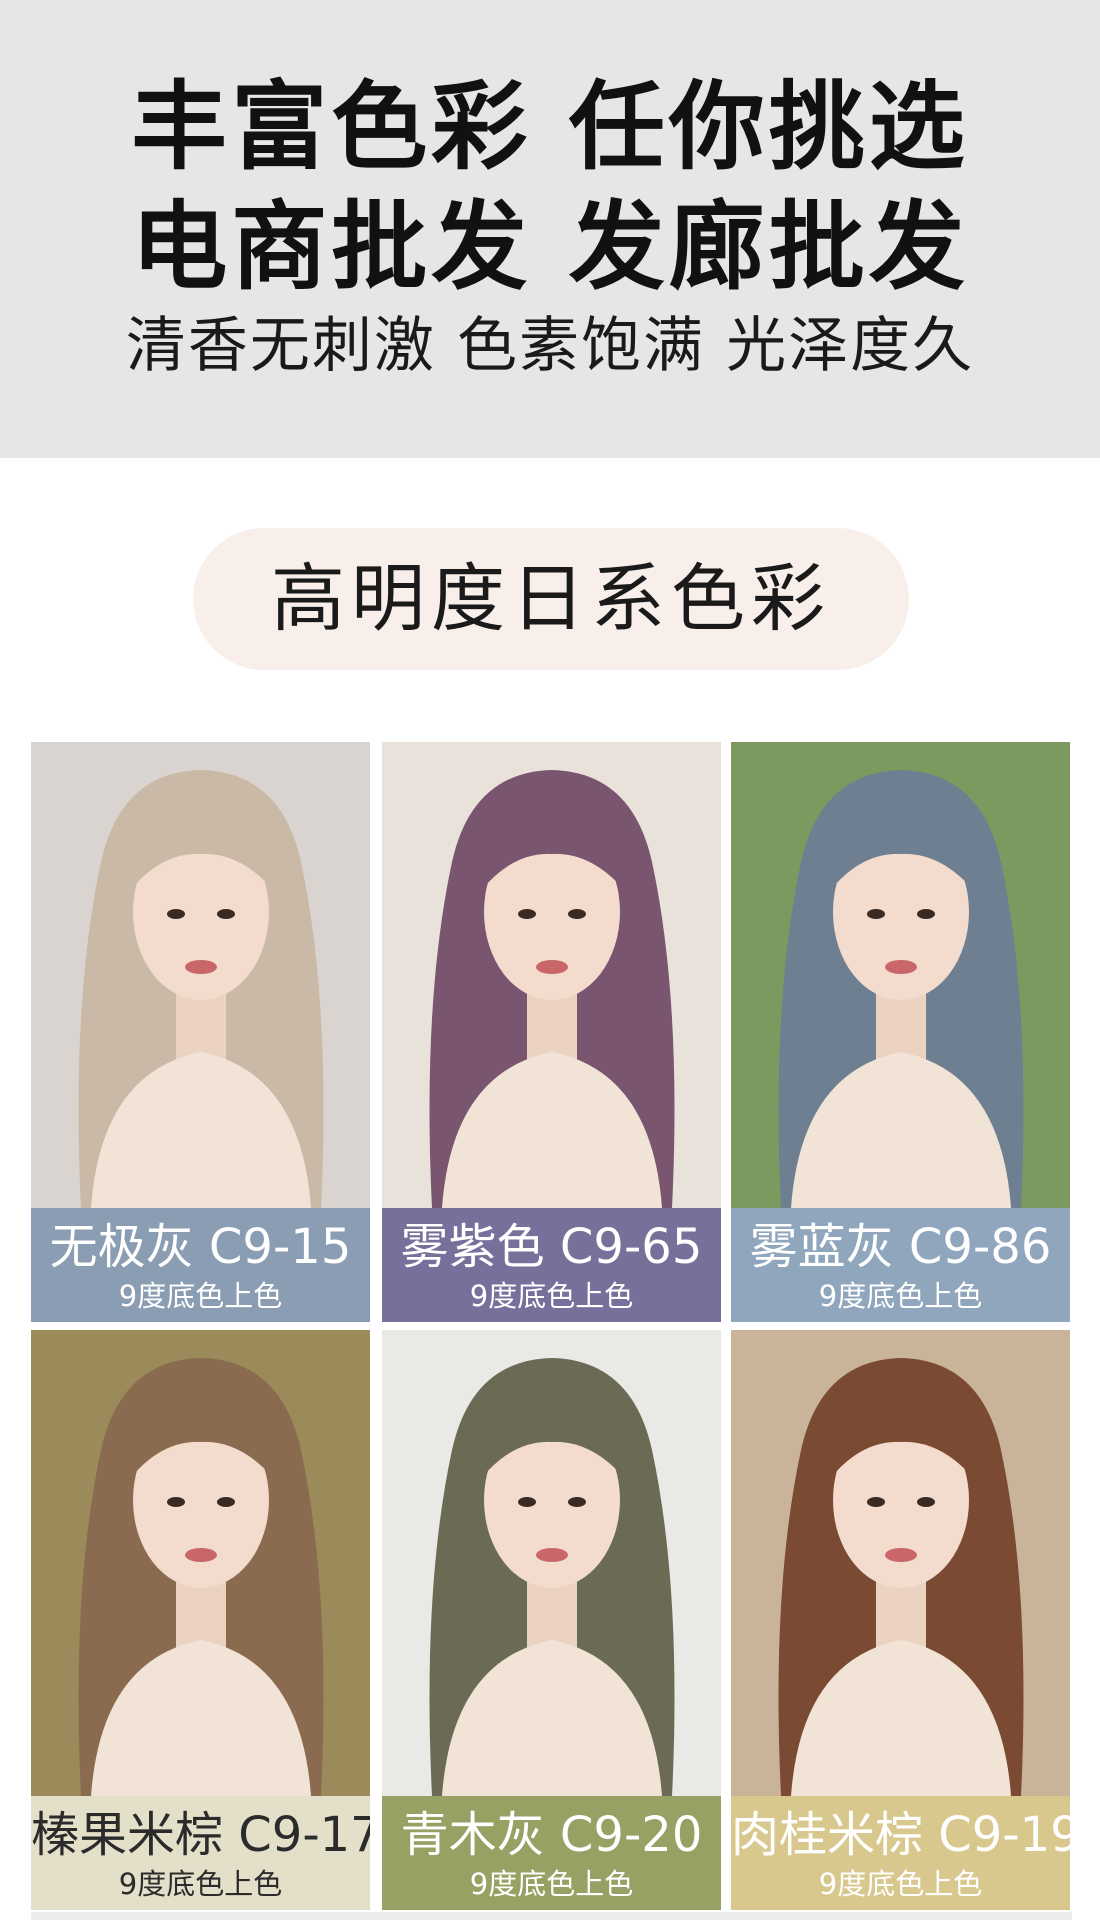  I want to click on color-swatch-card: 雾蓝灰 C9-86 9度底色上色, so click(900, 1032).